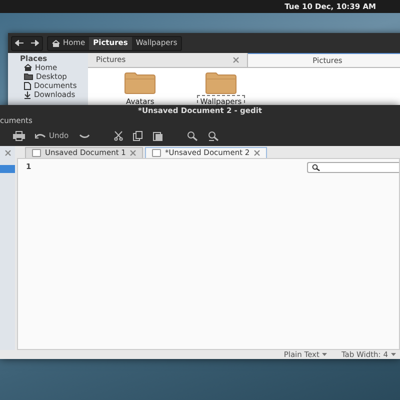  I want to click on printer-icon, so click(19, 136).